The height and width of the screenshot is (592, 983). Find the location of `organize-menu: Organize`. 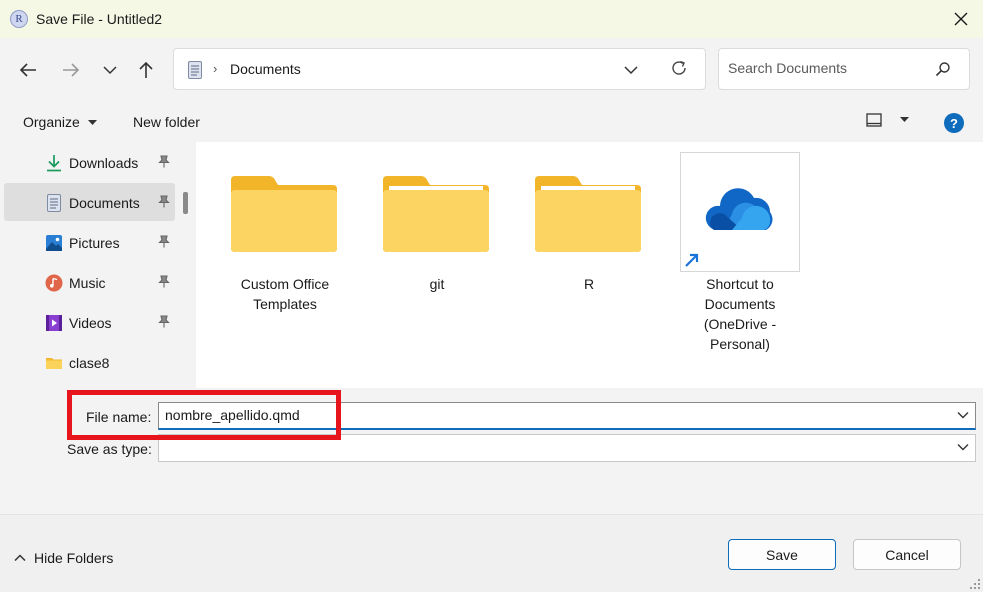

organize-menu: Organize is located at coordinates (60, 122).